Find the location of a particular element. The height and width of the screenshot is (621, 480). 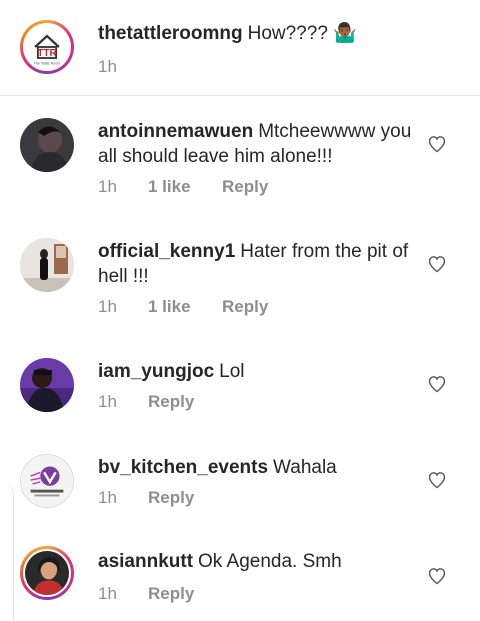

bv-kitchen-logo-icon is located at coordinates (47, 481).